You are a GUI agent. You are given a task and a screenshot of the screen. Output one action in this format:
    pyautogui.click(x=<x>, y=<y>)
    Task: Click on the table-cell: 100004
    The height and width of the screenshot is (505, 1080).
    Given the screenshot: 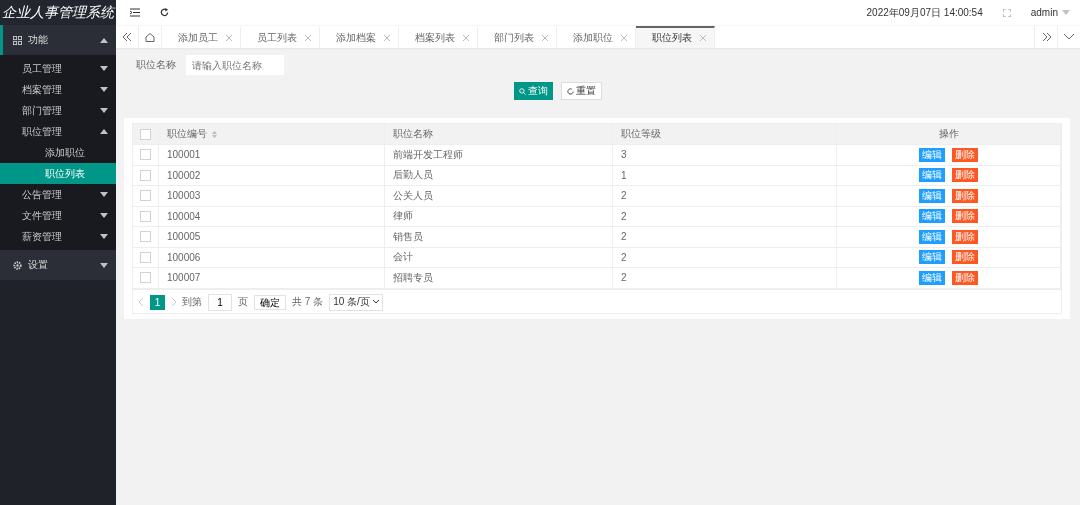 What is the action you would take?
    pyautogui.click(x=272, y=216)
    